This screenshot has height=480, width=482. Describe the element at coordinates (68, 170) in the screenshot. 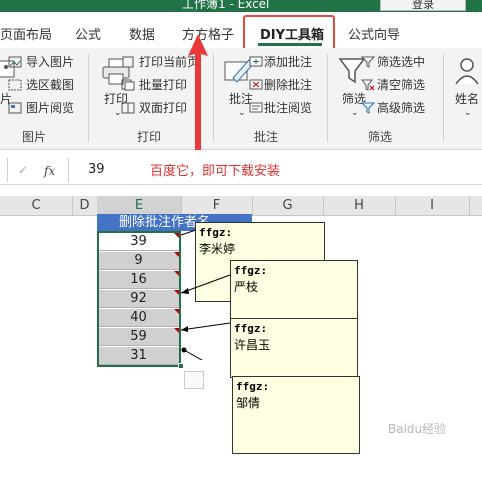

I see `formula-bar-divider` at that location.